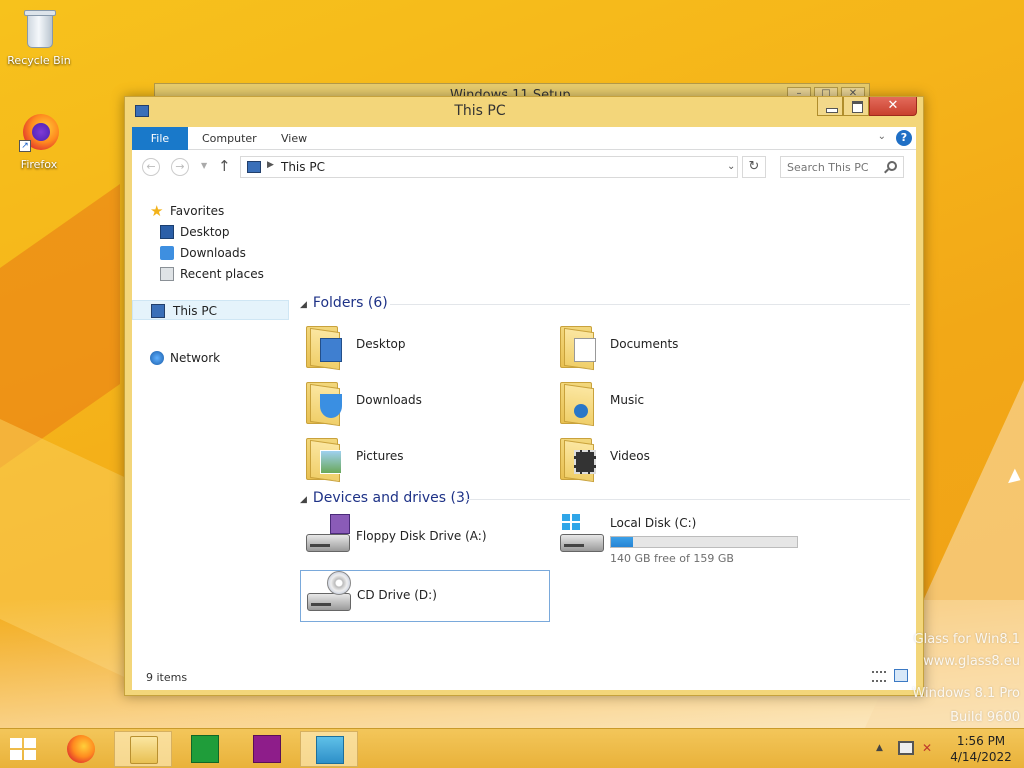 Image resolution: width=1024 pixels, height=768 pixels. Describe the element at coordinates (397, 595) in the screenshot. I see `drive-label: CD Drive (D:)` at that location.